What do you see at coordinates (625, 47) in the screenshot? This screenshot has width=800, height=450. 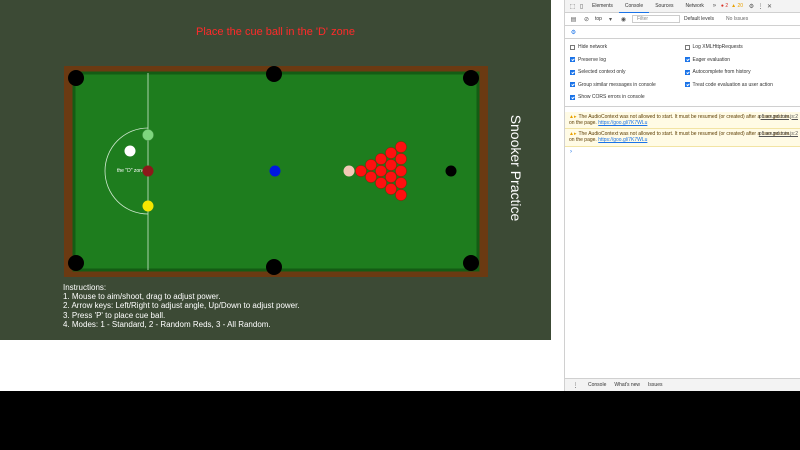 I see `setting-hide-network: Hide network` at bounding box center [625, 47].